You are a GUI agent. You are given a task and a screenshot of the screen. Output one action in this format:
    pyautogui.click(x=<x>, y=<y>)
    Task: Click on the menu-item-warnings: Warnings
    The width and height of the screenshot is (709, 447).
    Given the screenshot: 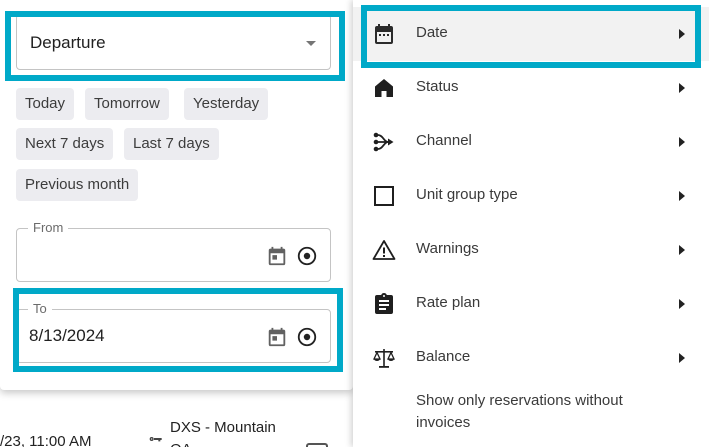 What is the action you would take?
    pyautogui.click(x=531, y=250)
    